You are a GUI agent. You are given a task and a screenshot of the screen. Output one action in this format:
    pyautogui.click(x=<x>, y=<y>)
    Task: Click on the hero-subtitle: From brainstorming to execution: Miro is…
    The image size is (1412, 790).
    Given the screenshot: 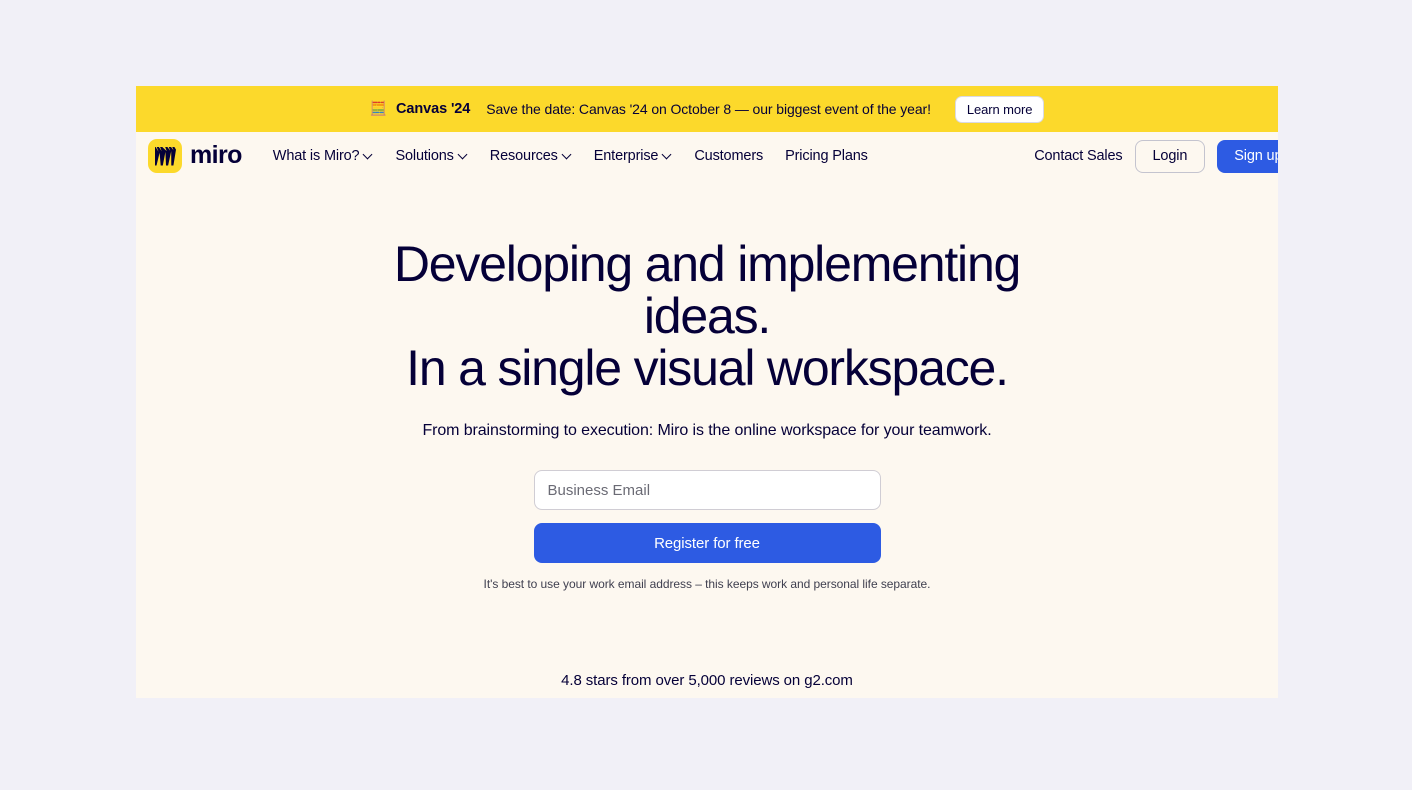 What is the action you would take?
    pyautogui.click(x=707, y=430)
    